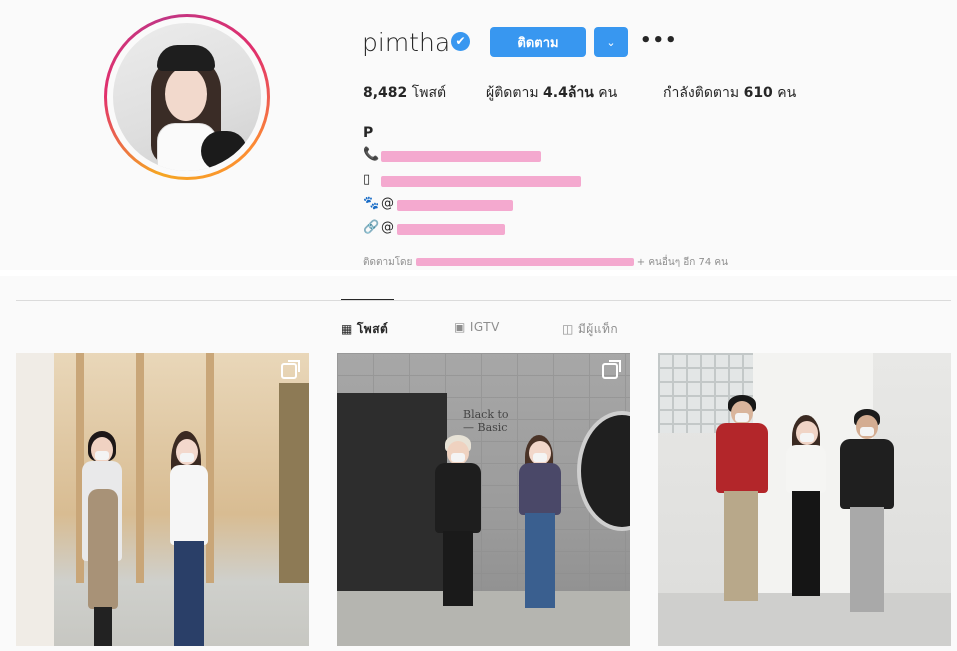  I want to click on paw-icon: 🐾, so click(371, 203).